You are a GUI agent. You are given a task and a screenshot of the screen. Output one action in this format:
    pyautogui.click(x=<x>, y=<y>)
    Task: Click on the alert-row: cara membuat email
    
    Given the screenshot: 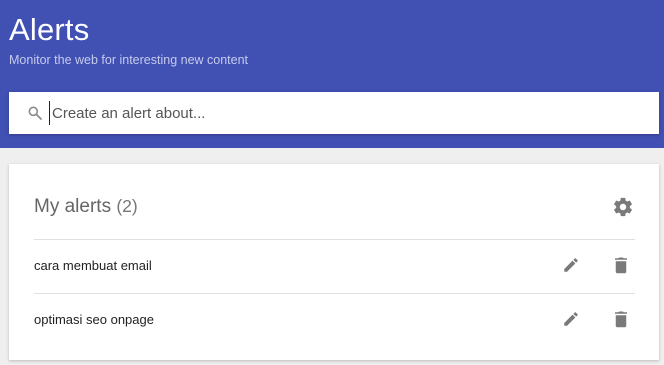 What is the action you would take?
    pyautogui.click(x=334, y=266)
    